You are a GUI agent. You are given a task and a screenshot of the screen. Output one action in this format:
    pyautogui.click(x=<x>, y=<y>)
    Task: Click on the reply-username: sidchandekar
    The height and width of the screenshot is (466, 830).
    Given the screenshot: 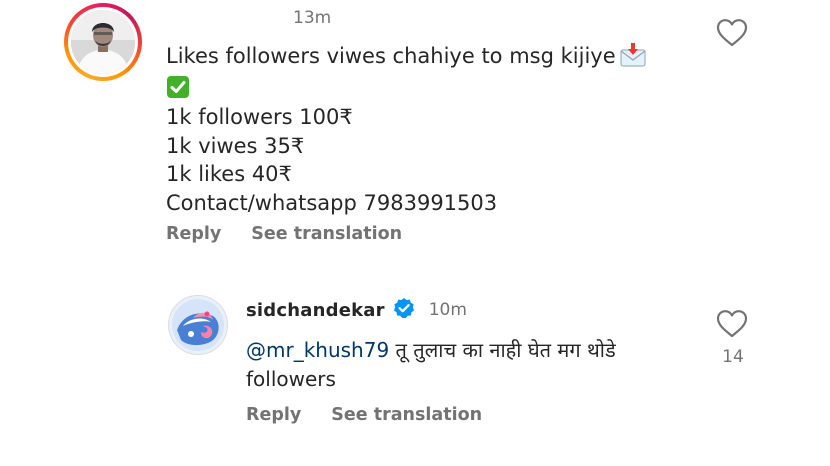 What is the action you would take?
    pyautogui.click(x=315, y=310)
    